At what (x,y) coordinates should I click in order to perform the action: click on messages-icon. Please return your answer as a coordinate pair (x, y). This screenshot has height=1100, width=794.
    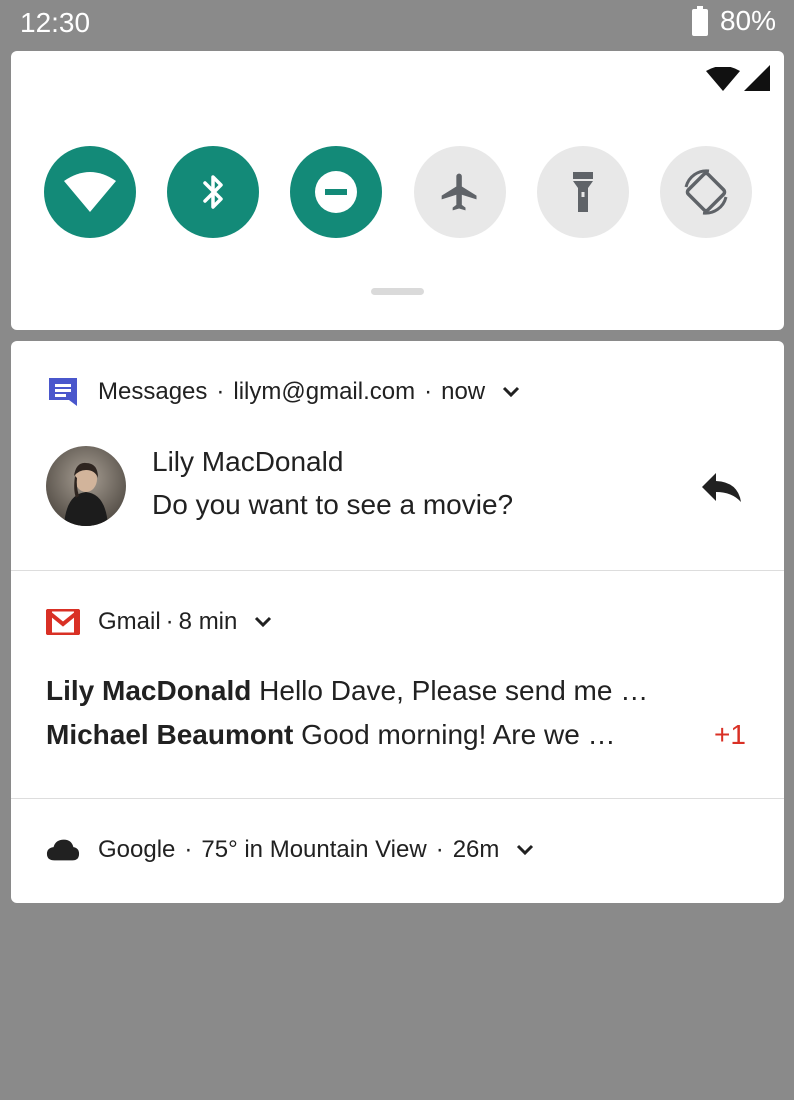
    Looking at the image, I should click on (63, 392).